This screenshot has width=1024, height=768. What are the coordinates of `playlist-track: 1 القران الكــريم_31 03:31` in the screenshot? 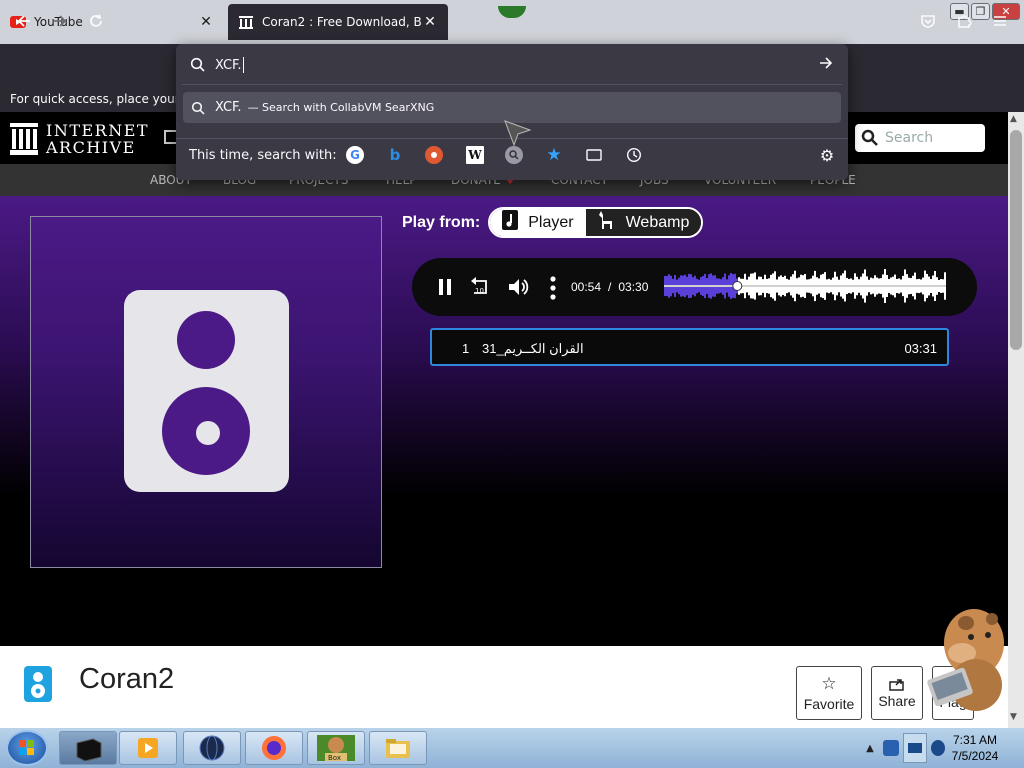 It's located at (689, 347).